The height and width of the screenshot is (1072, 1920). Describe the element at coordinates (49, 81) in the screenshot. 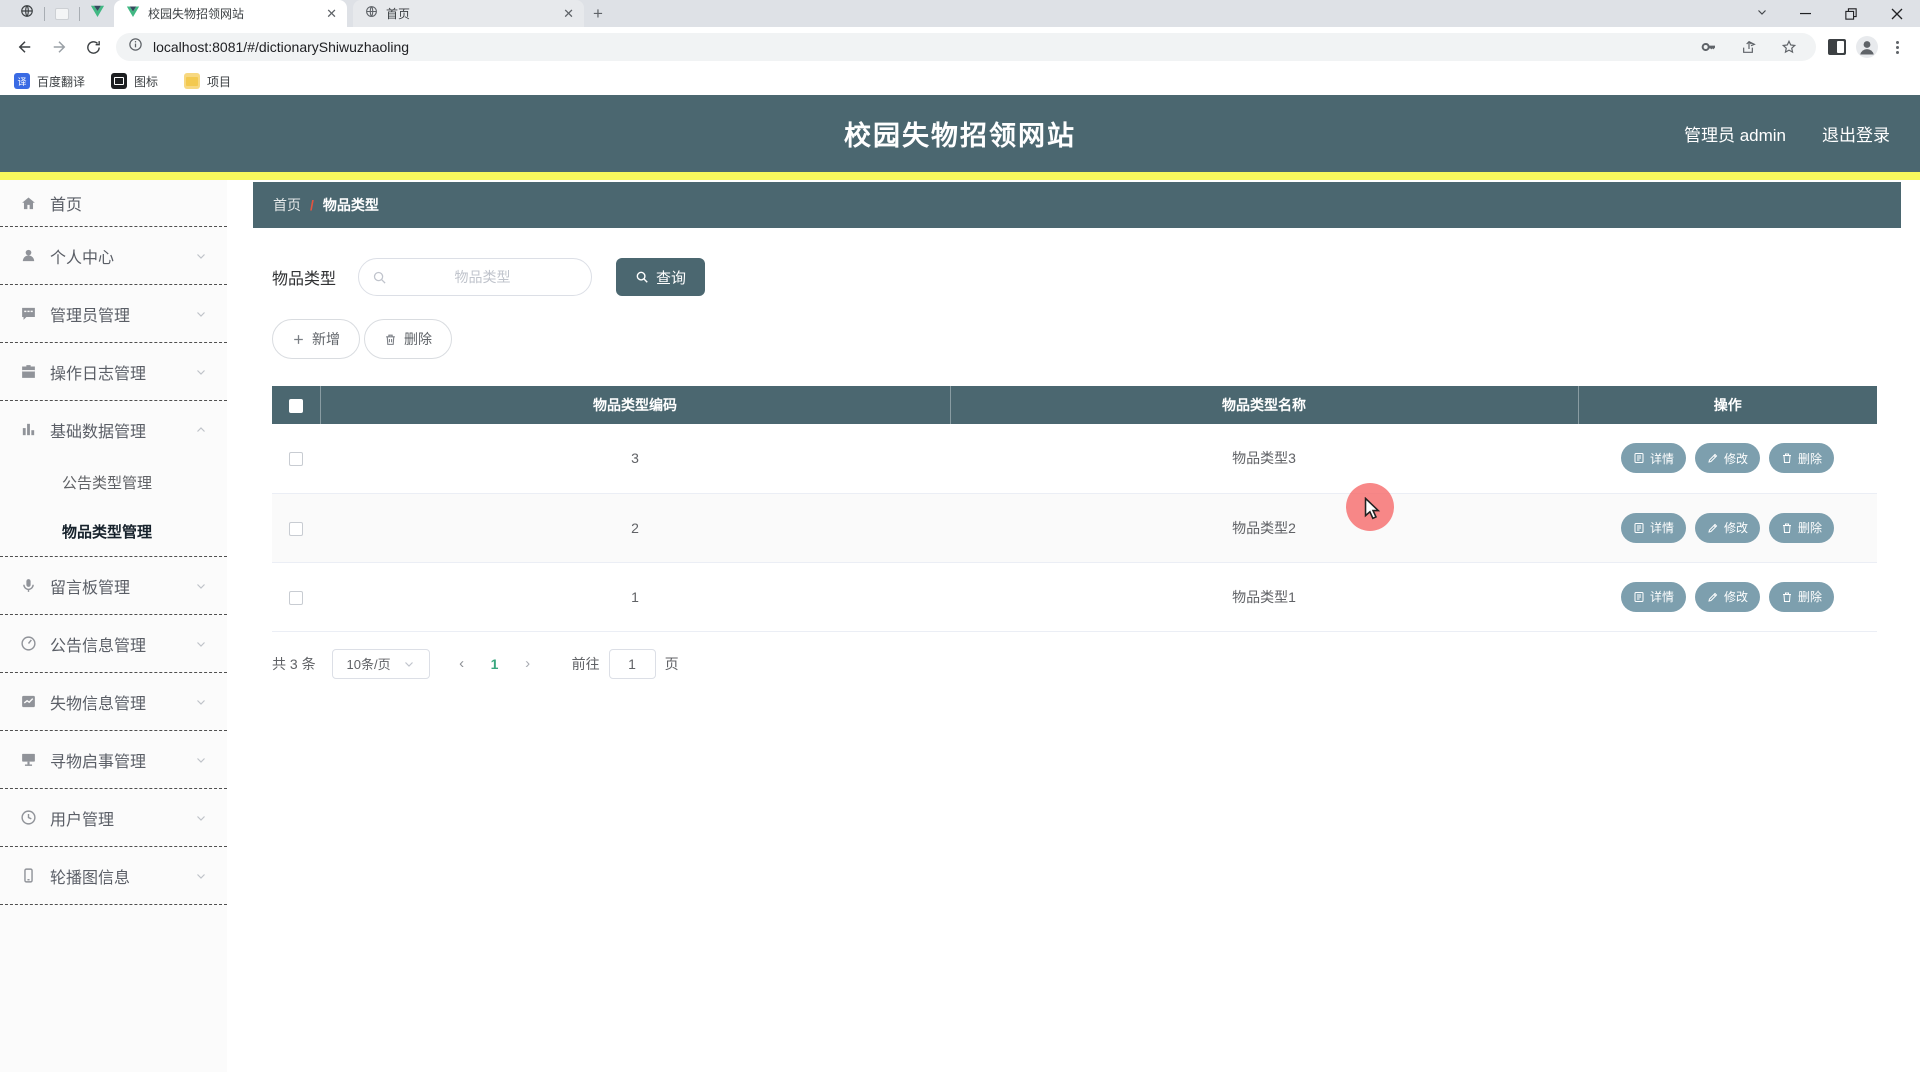

I see `bookmark-baidu-translate: 译 百度翻译` at that location.